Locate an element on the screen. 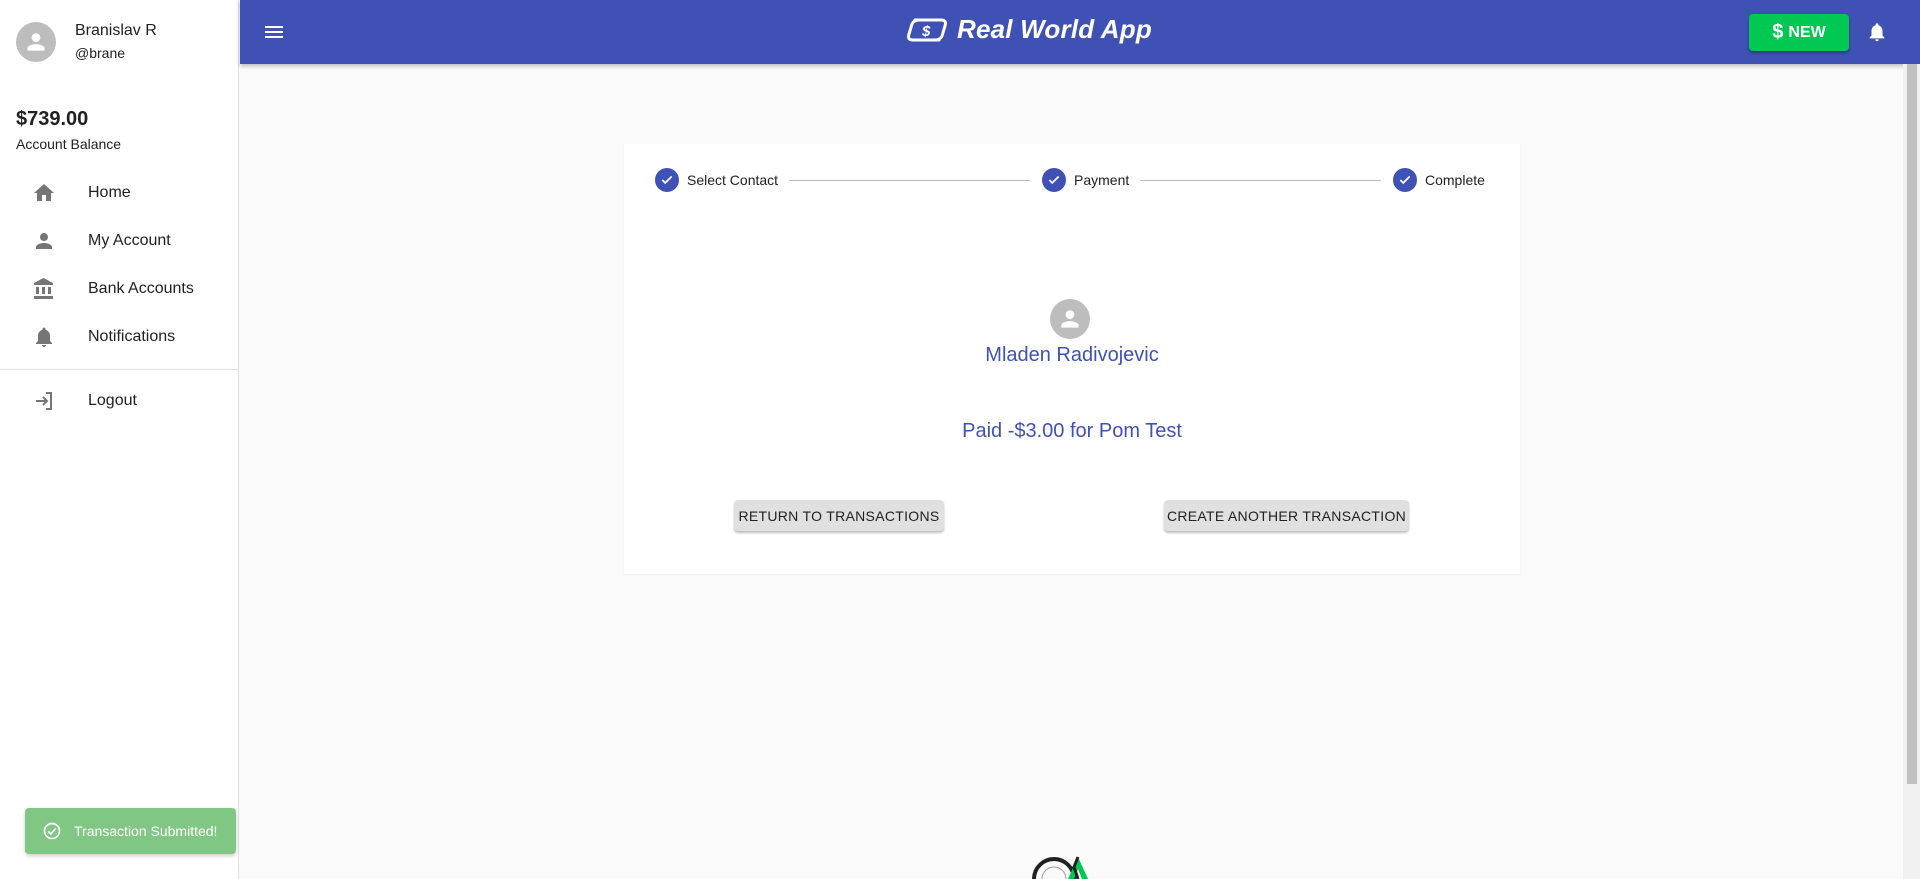 The width and height of the screenshot is (1920, 879). menu-button is located at coordinates (274, 32).